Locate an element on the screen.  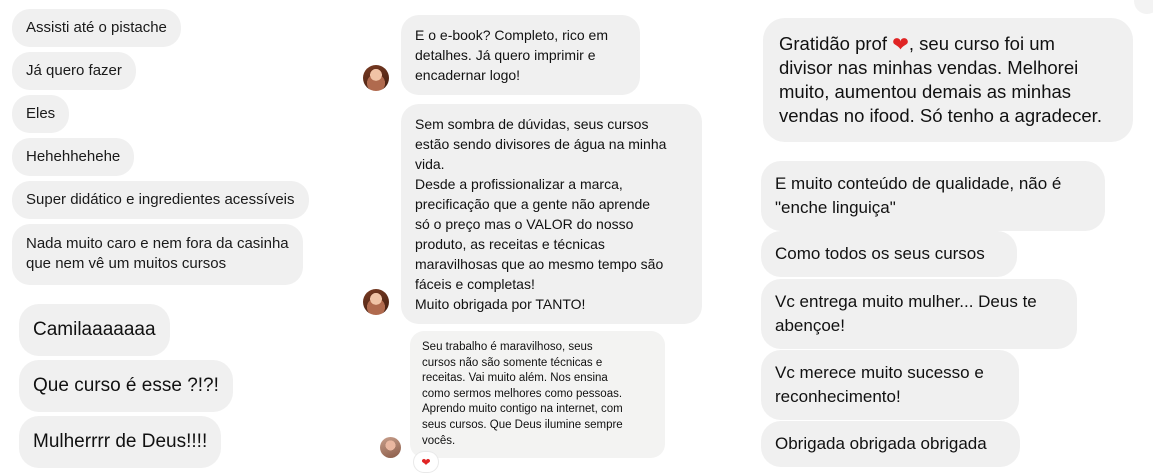
message-line: estão sendo divisores de água na minha is located at coordinates (541, 144).